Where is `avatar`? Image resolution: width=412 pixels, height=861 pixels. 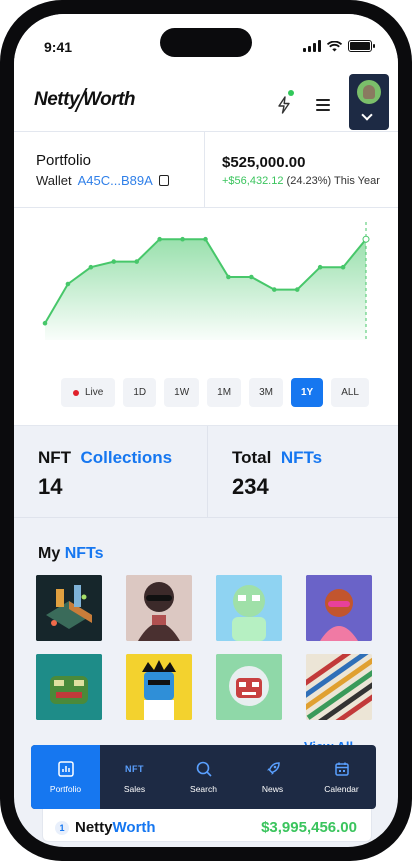
avatar is located at coordinates (369, 92).